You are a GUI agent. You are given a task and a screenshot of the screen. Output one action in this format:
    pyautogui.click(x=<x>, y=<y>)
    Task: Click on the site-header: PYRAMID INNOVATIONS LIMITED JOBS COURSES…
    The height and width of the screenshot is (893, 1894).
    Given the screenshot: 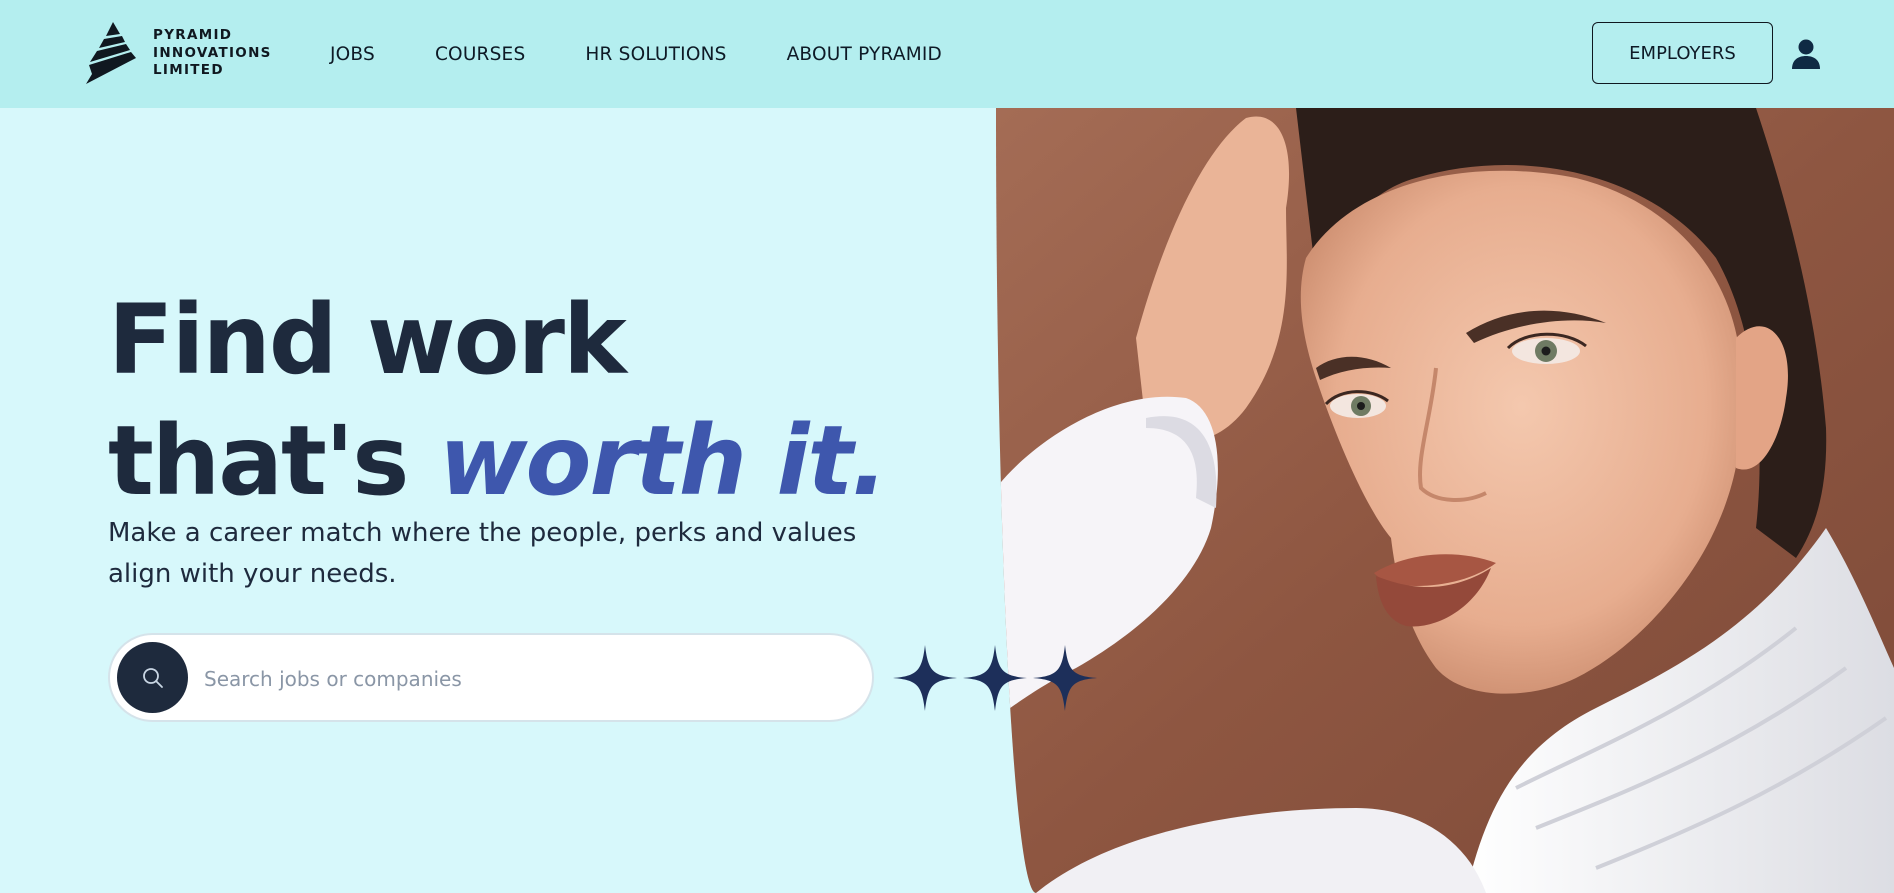 What is the action you would take?
    pyautogui.click(x=947, y=54)
    